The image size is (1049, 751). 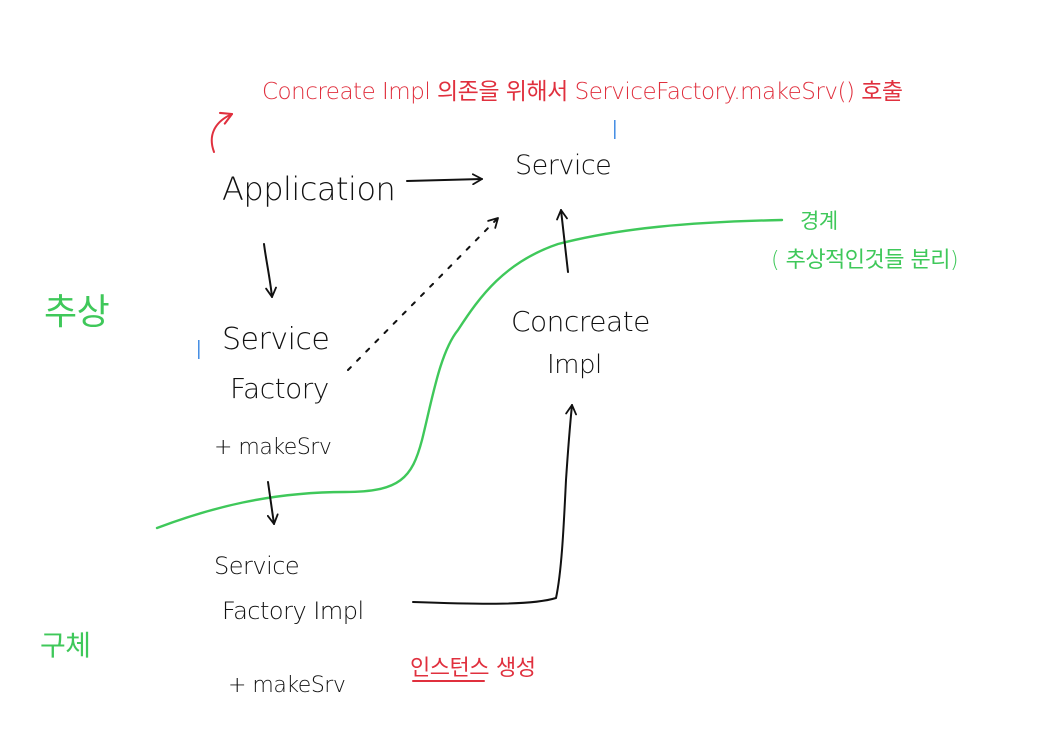 I want to click on node-service-factory-name-line2: Factory, so click(x=279, y=388).